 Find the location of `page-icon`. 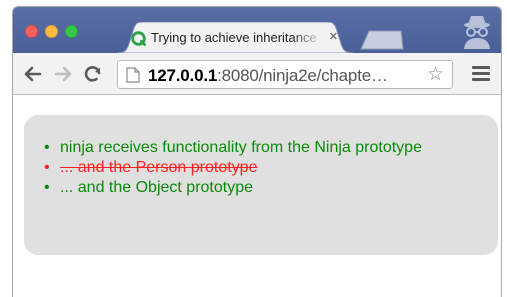

page-icon is located at coordinates (133, 75).